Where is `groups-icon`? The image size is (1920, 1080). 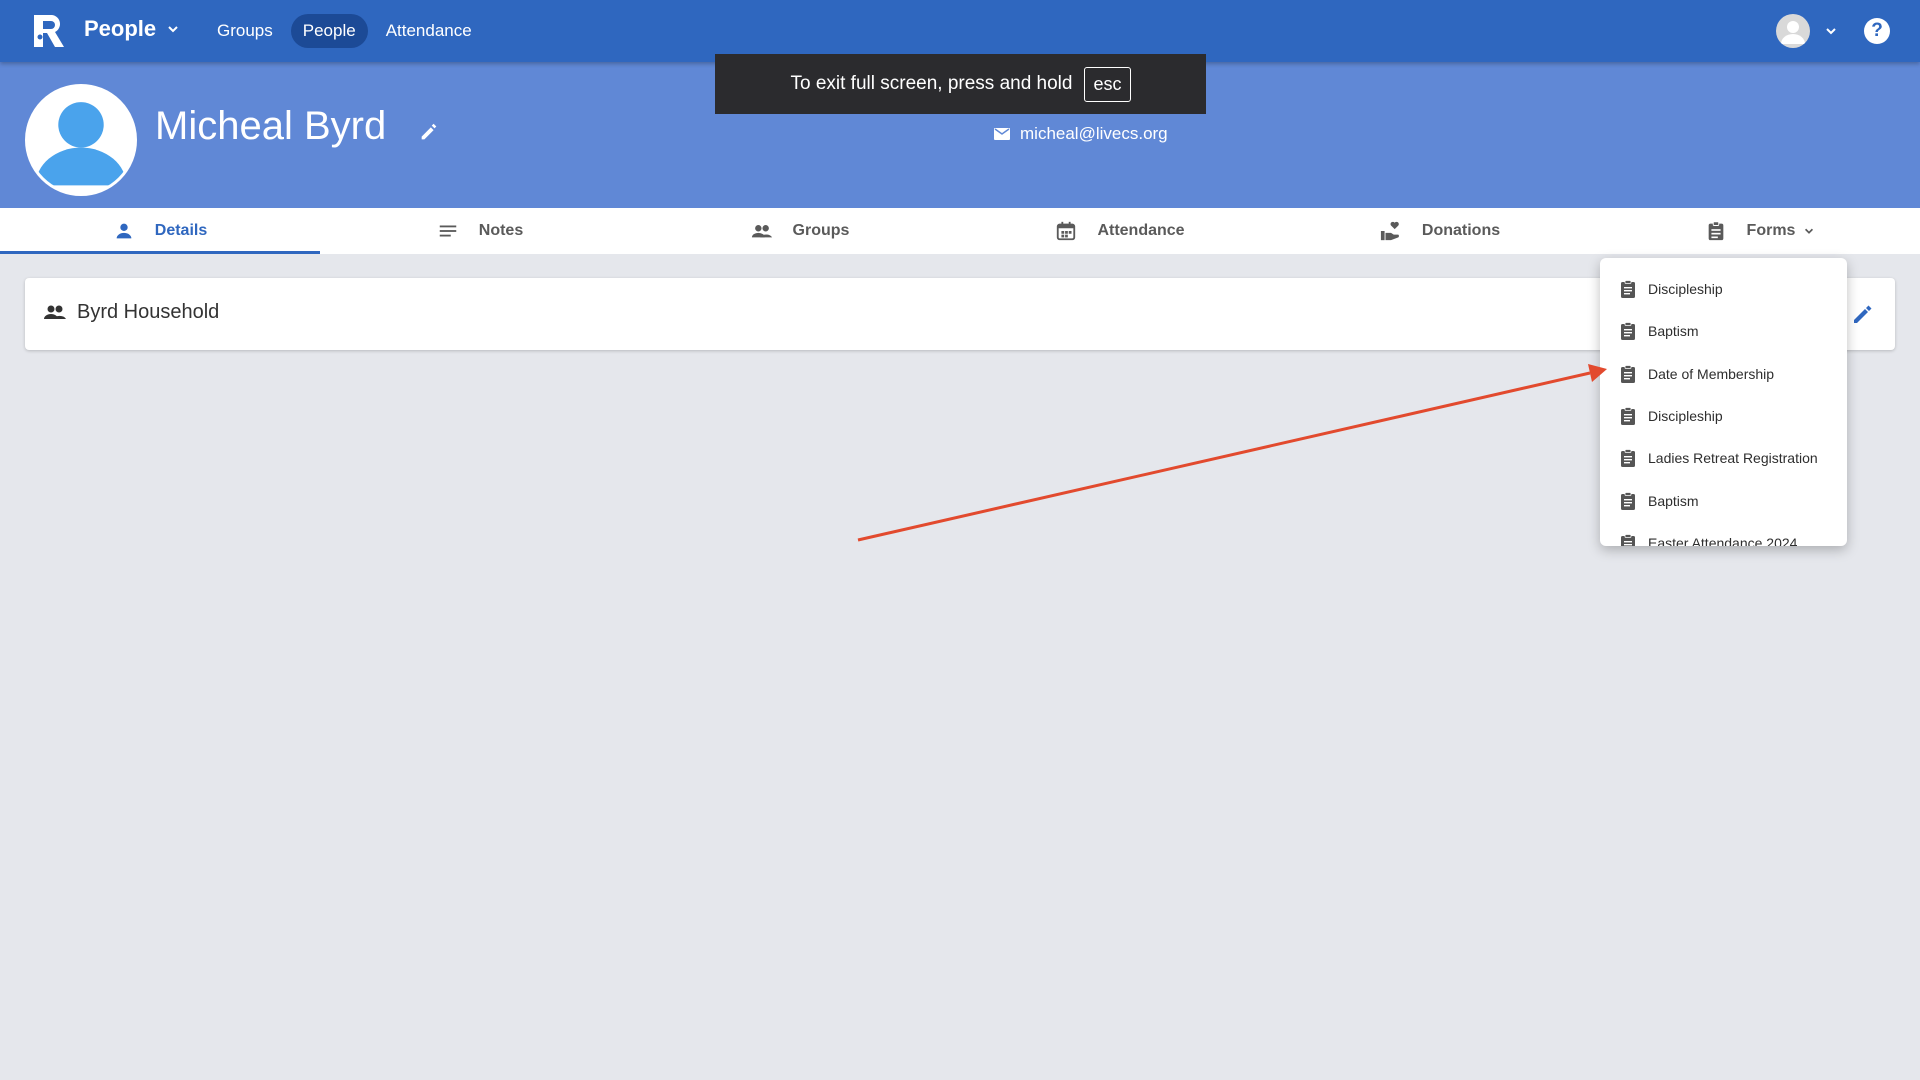
groups-icon is located at coordinates (761, 231).